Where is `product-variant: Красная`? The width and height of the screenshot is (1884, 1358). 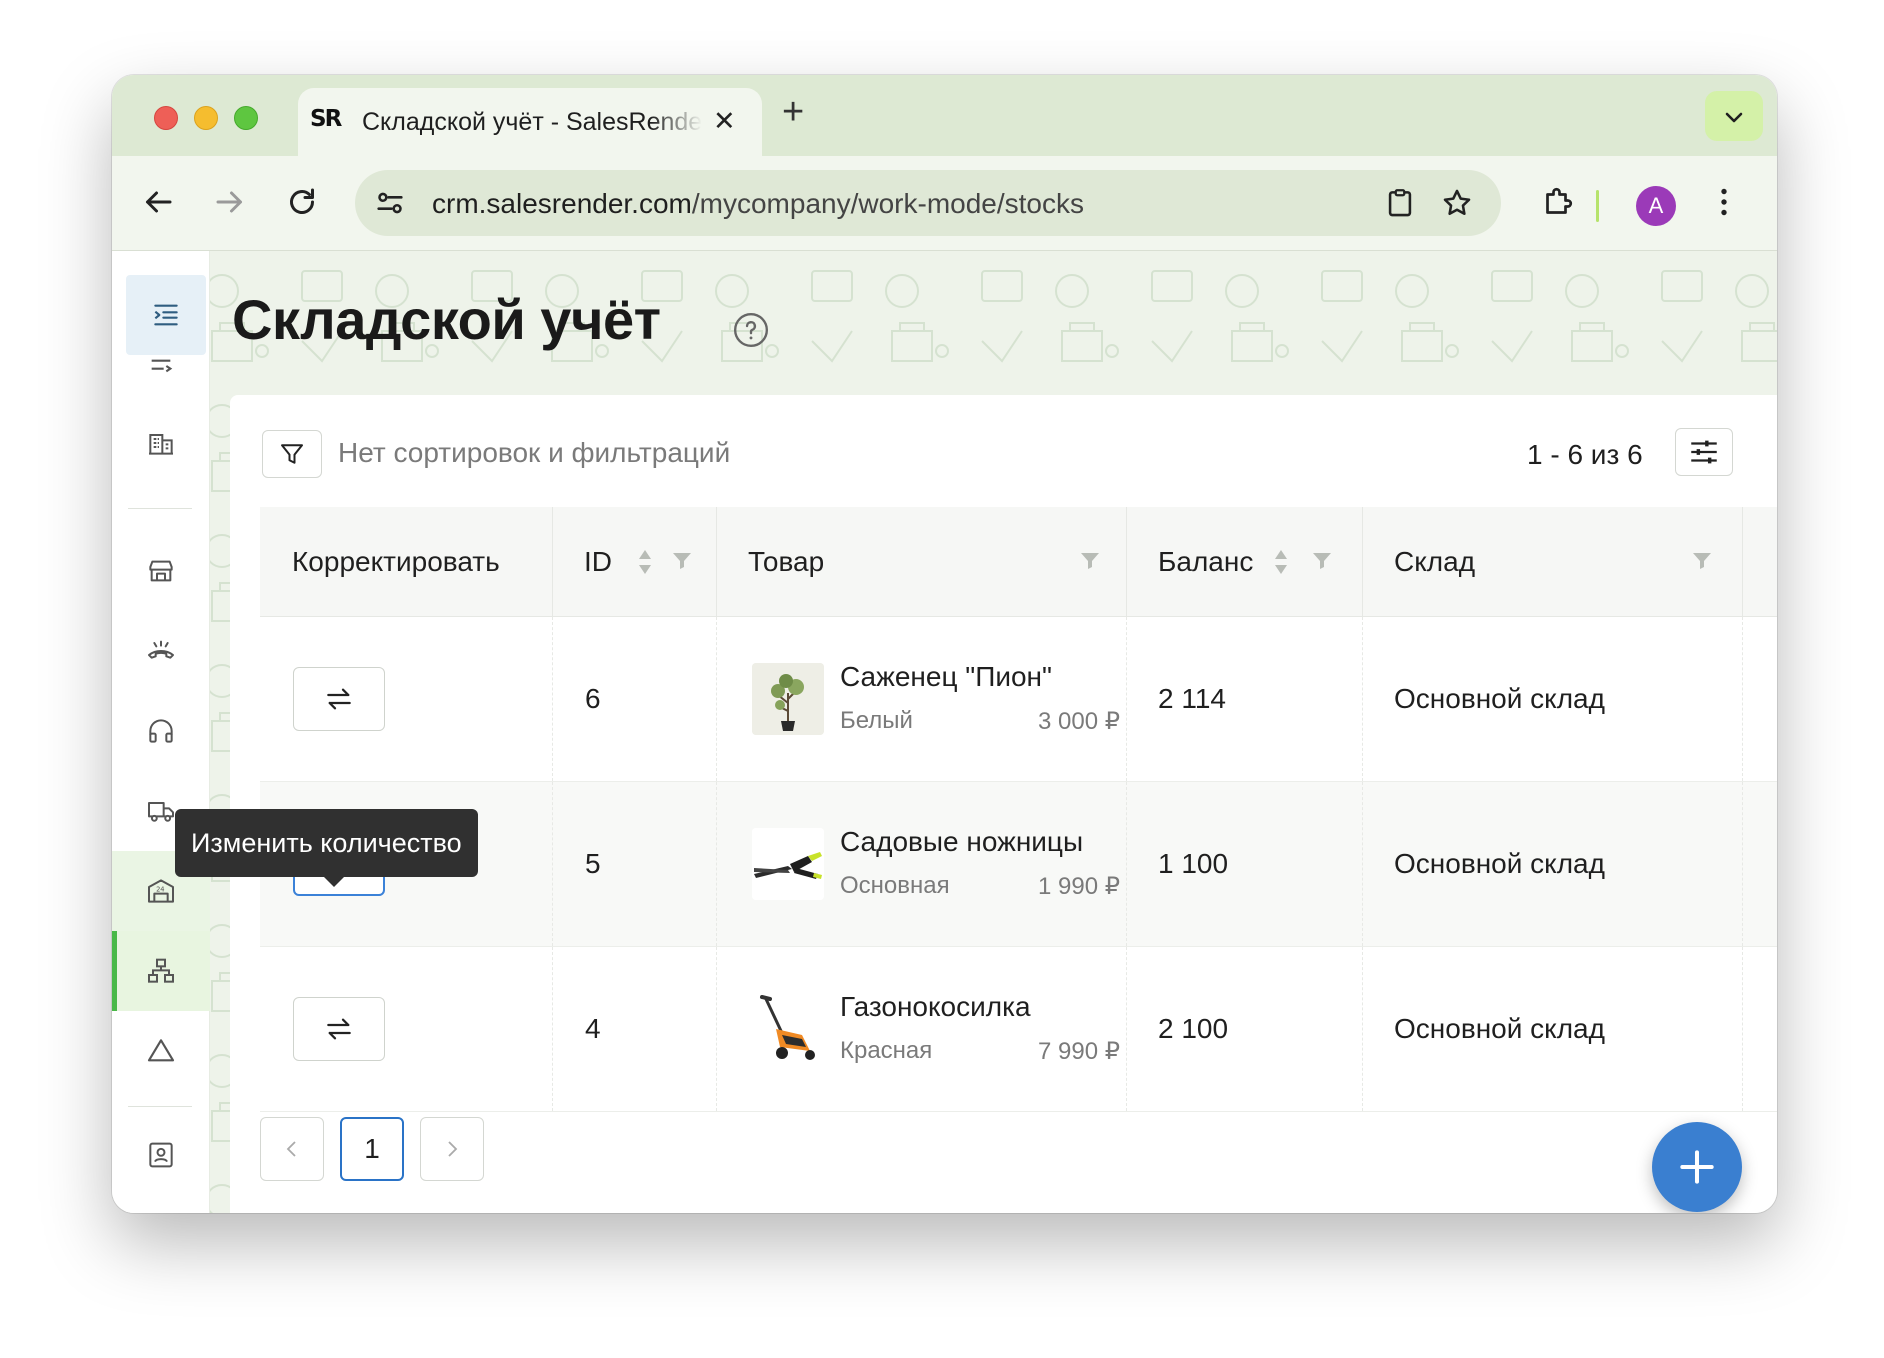
product-variant: Красная is located at coordinates (886, 1050).